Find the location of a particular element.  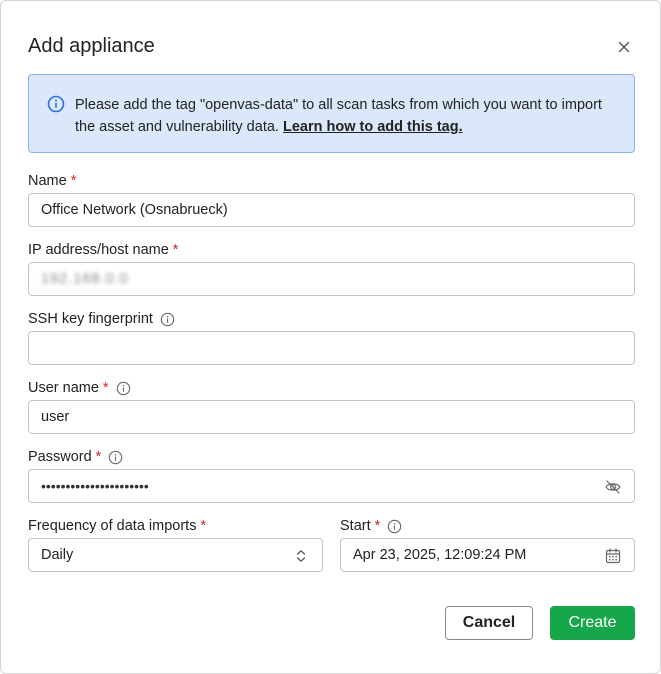

close-button is located at coordinates (624, 47).